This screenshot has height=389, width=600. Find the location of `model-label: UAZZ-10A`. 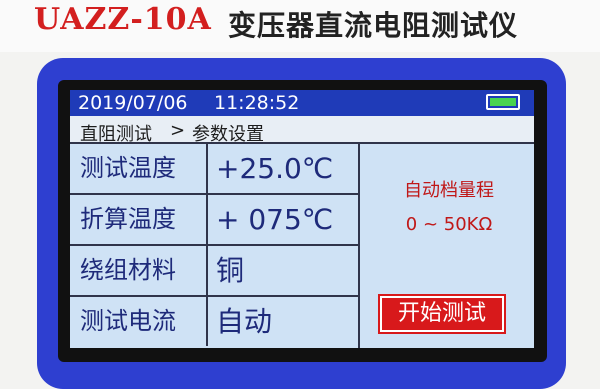

model-label: UAZZ-10A is located at coordinates (123, 19).